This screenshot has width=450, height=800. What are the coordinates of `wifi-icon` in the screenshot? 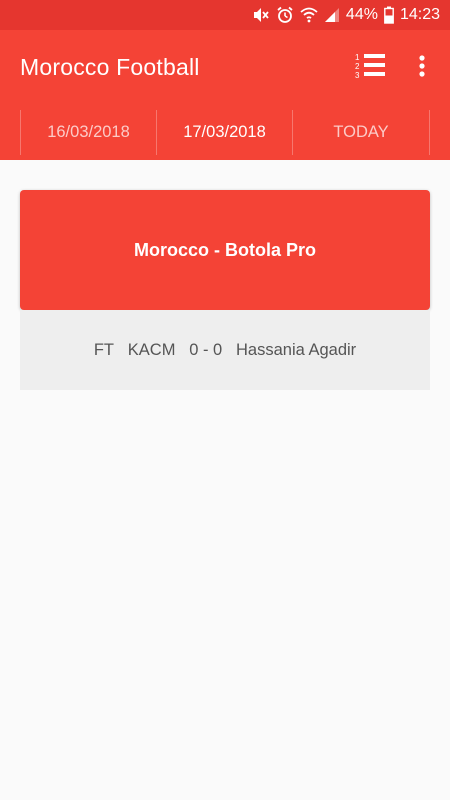 It's located at (309, 15).